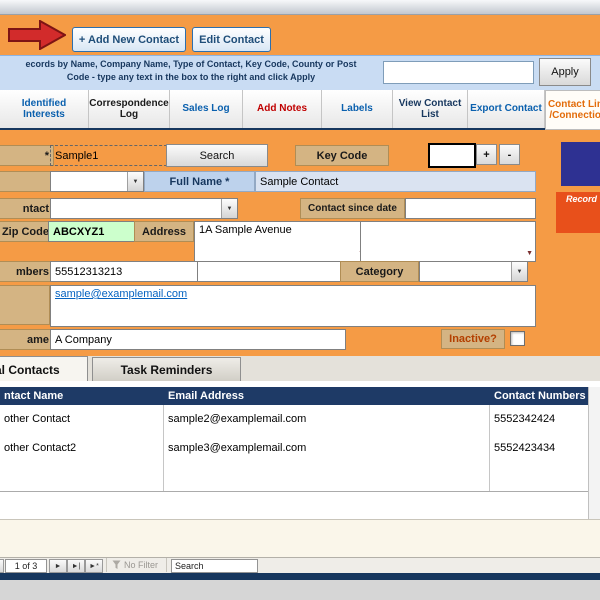 This screenshot has width=600, height=600. What do you see at coordinates (27, 181) in the screenshot?
I see `title-label` at bounding box center [27, 181].